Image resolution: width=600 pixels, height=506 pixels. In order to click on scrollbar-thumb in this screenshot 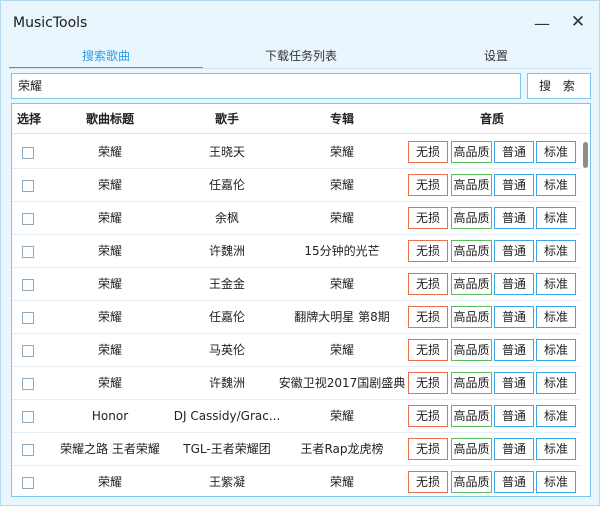, I will do `click(585, 155)`.